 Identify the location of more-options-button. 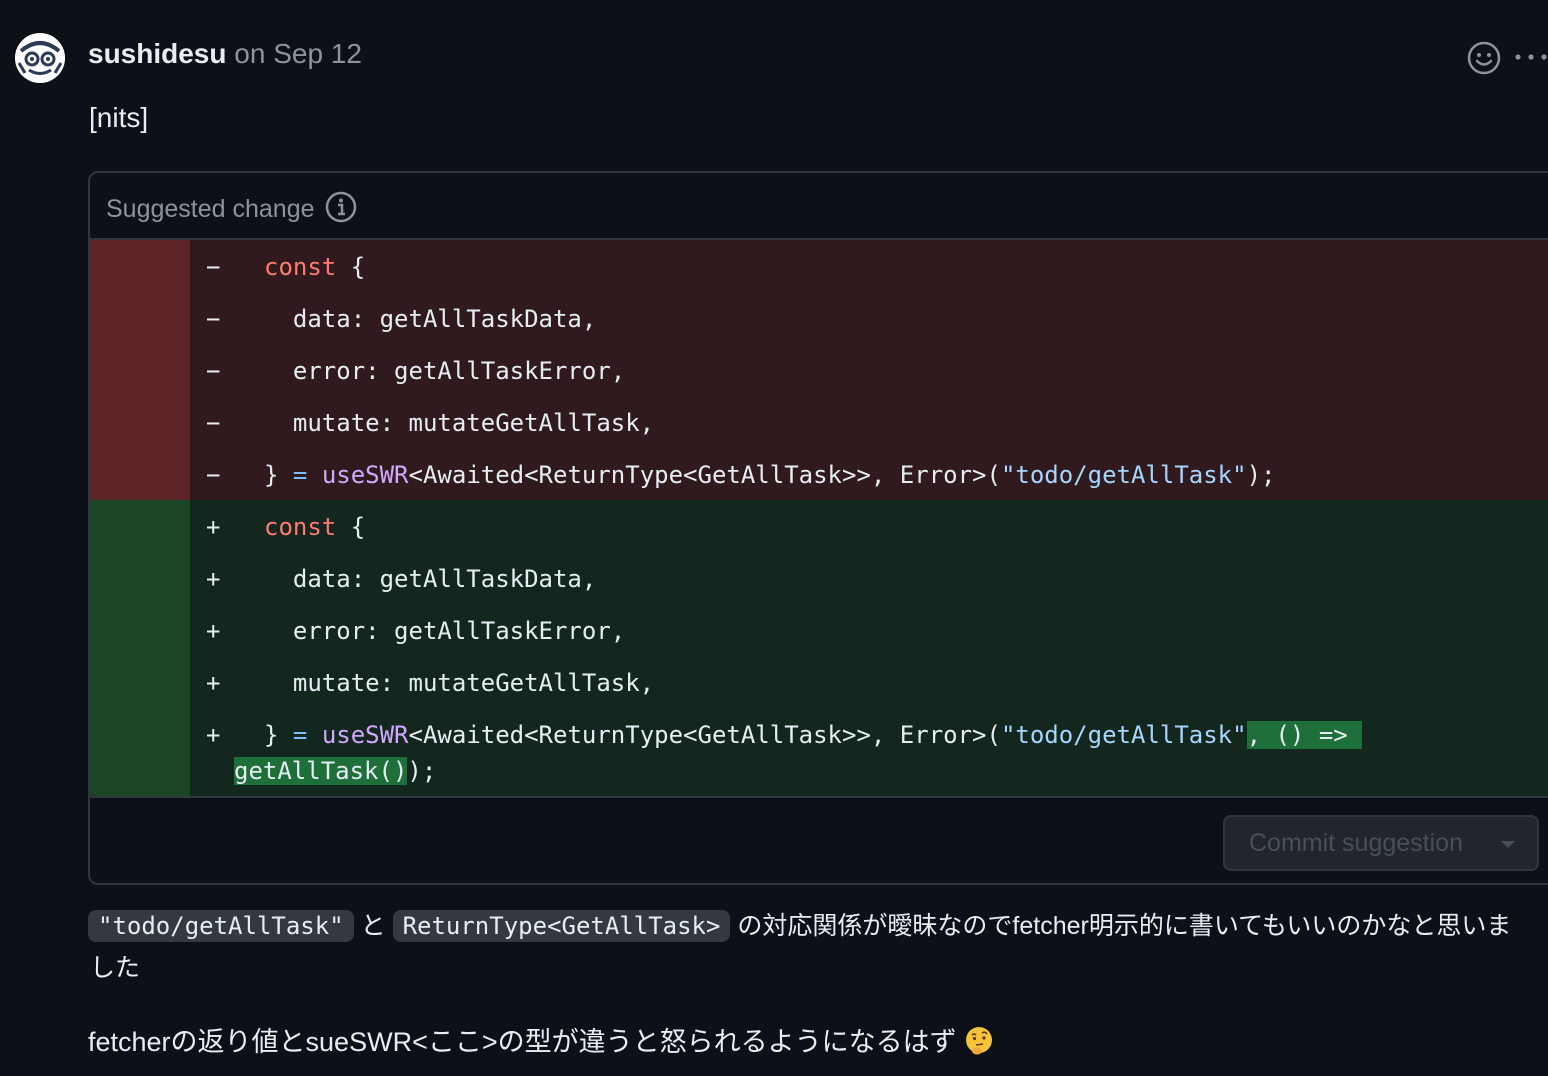
(1530, 58).